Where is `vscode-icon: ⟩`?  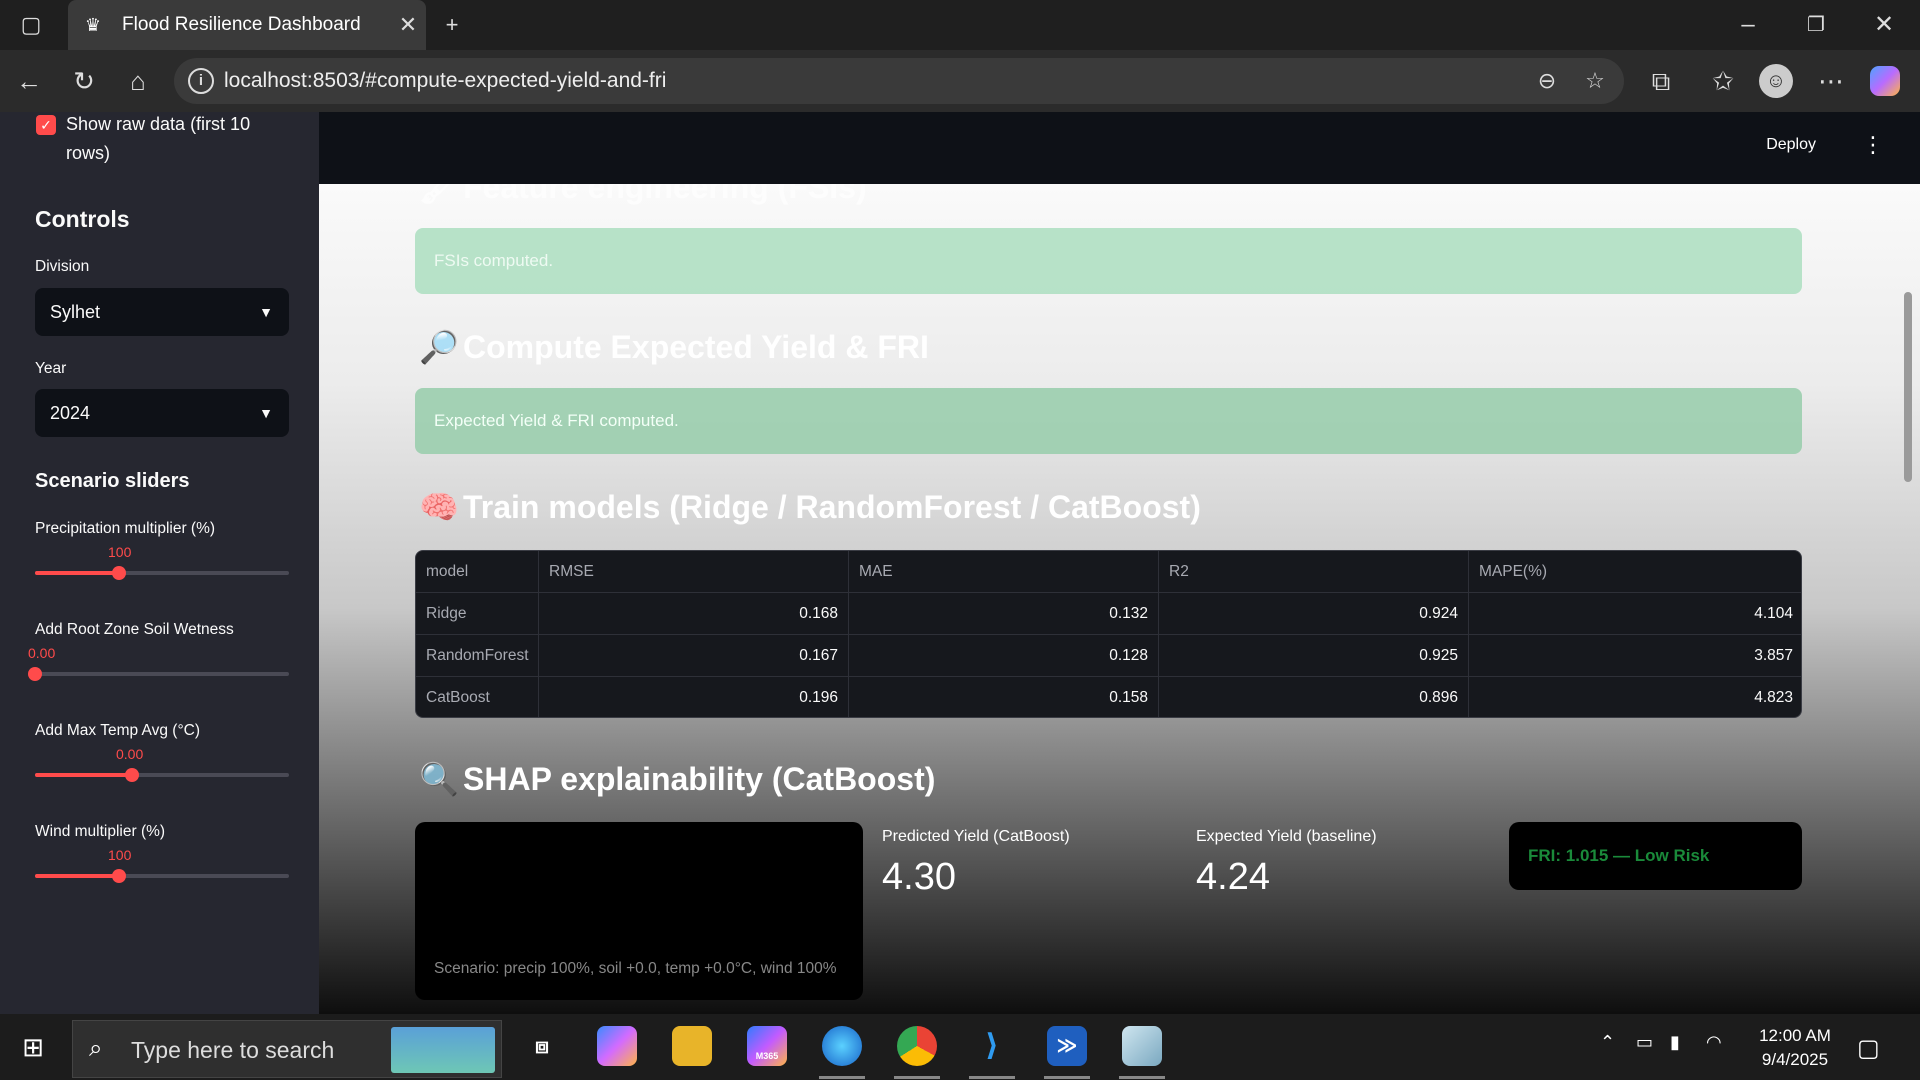 vscode-icon: ⟩ is located at coordinates (992, 1046).